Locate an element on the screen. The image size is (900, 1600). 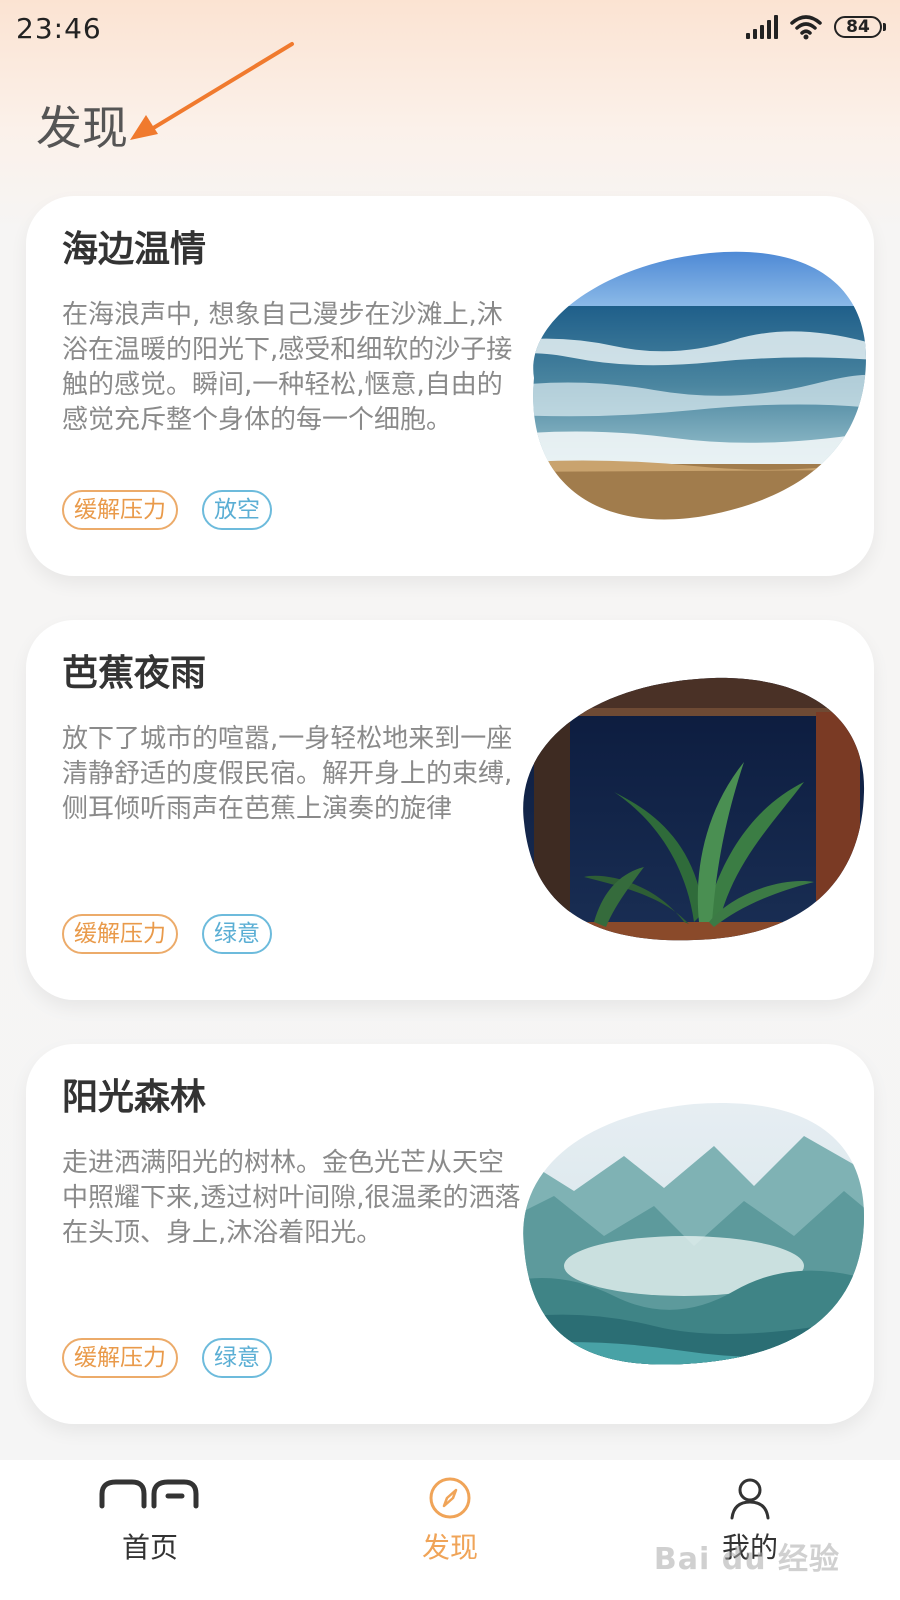
nav-item-home: 首页 is located at coordinates (150, 1530).